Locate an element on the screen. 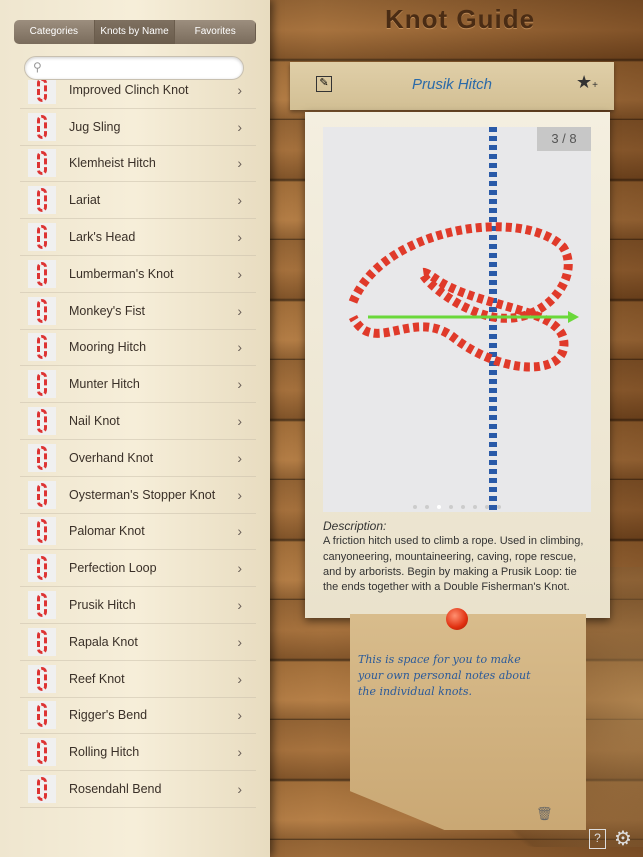 The height and width of the screenshot is (857, 643). knot-name: Jug Sling is located at coordinates (95, 126).